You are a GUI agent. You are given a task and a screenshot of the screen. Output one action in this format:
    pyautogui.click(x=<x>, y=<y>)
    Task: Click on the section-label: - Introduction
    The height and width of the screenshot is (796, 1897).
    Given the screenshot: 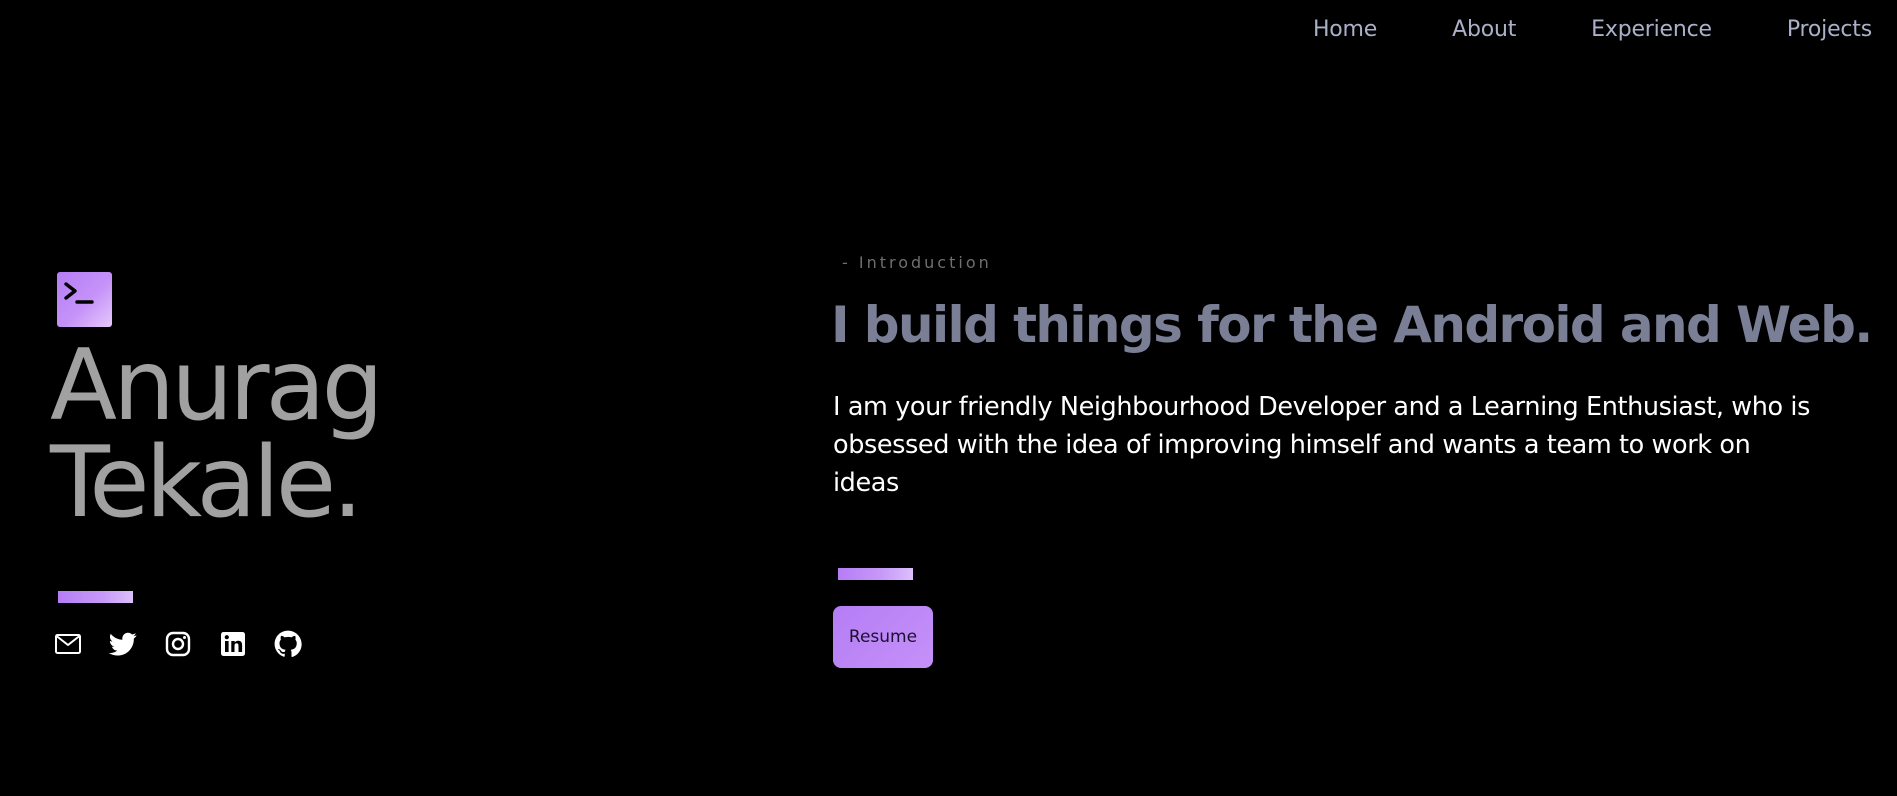 What is the action you would take?
    pyautogui.click(x=917, y=262)
    